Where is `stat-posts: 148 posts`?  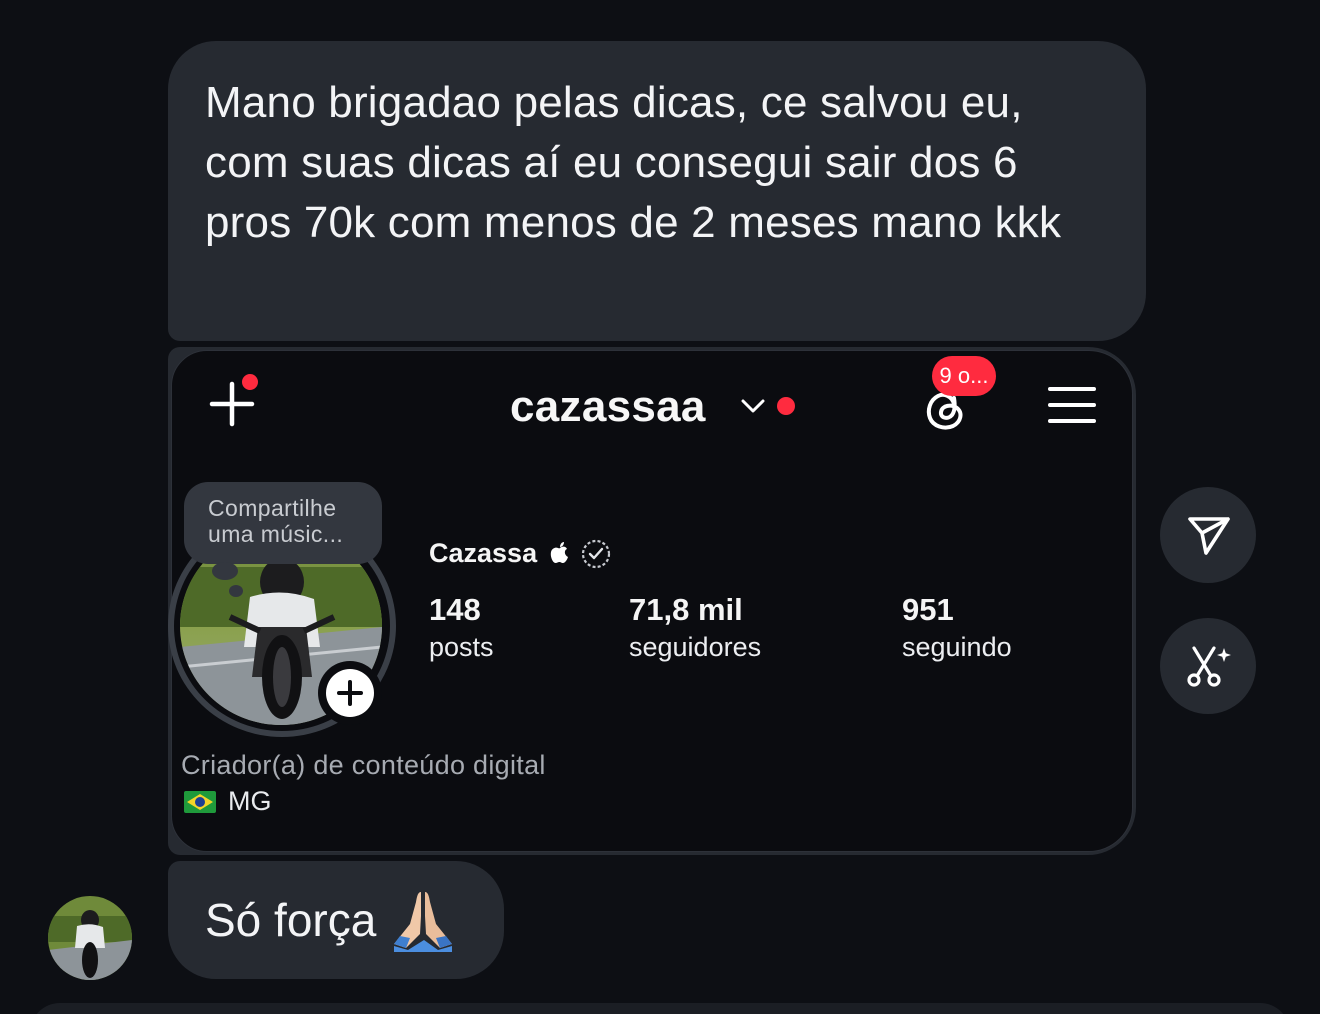 stat-posts: 148 posts is located at coordinates (461, 628).